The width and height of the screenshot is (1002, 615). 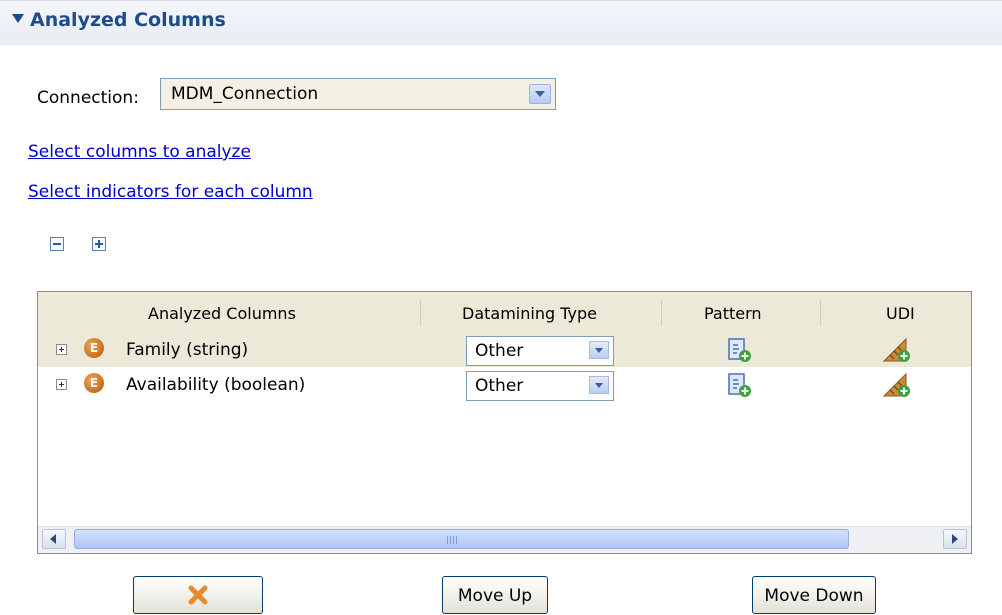 I want to click on column-name: Availability (boolean), so click(x=216, y=385).